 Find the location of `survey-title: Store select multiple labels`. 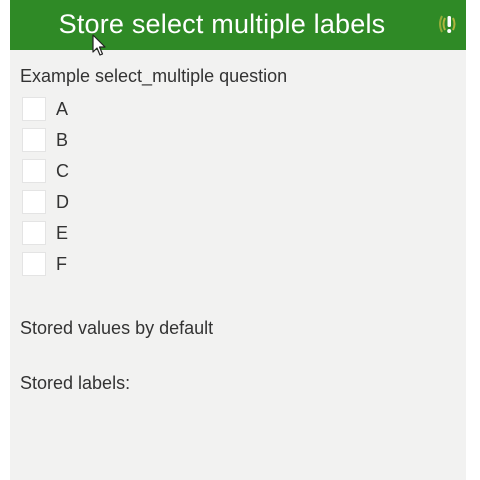

survey-title: Store select multiple labels is located at coordinates (222, 24).